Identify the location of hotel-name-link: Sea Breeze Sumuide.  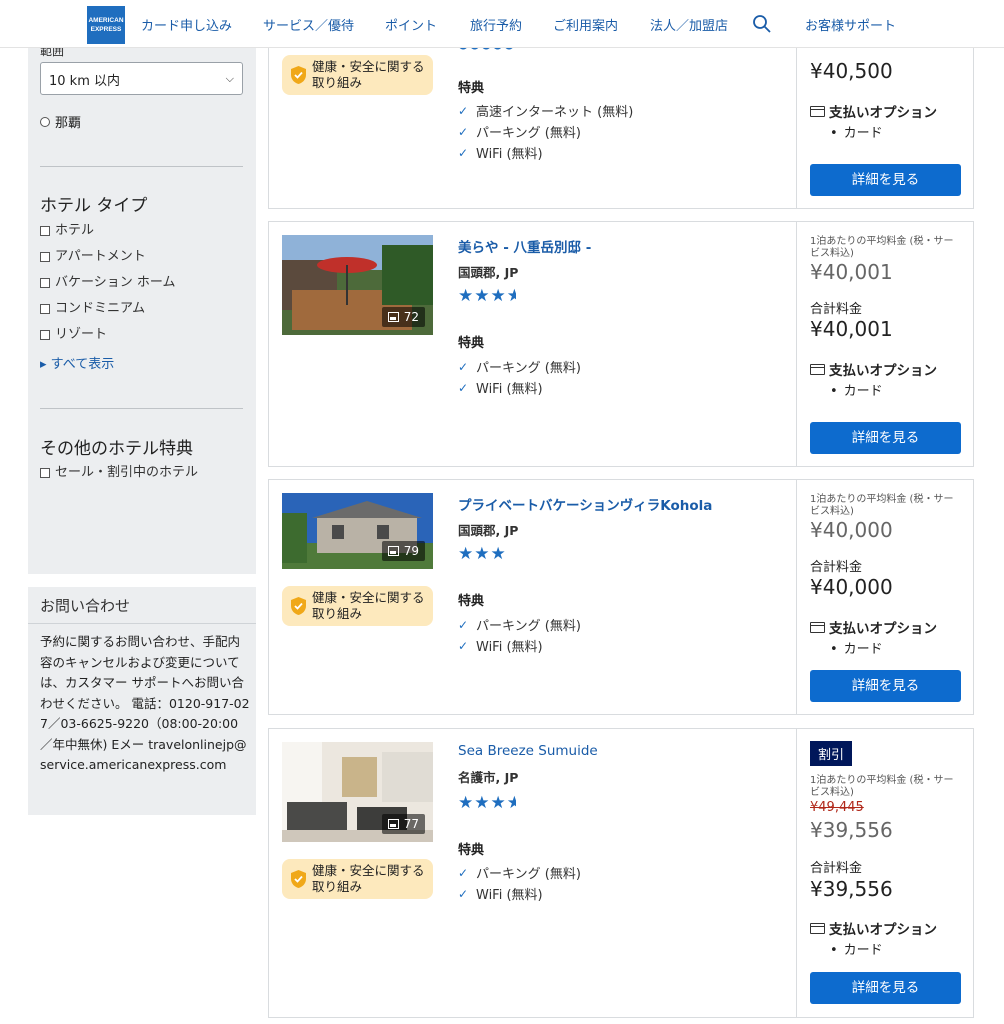
(528, 751).